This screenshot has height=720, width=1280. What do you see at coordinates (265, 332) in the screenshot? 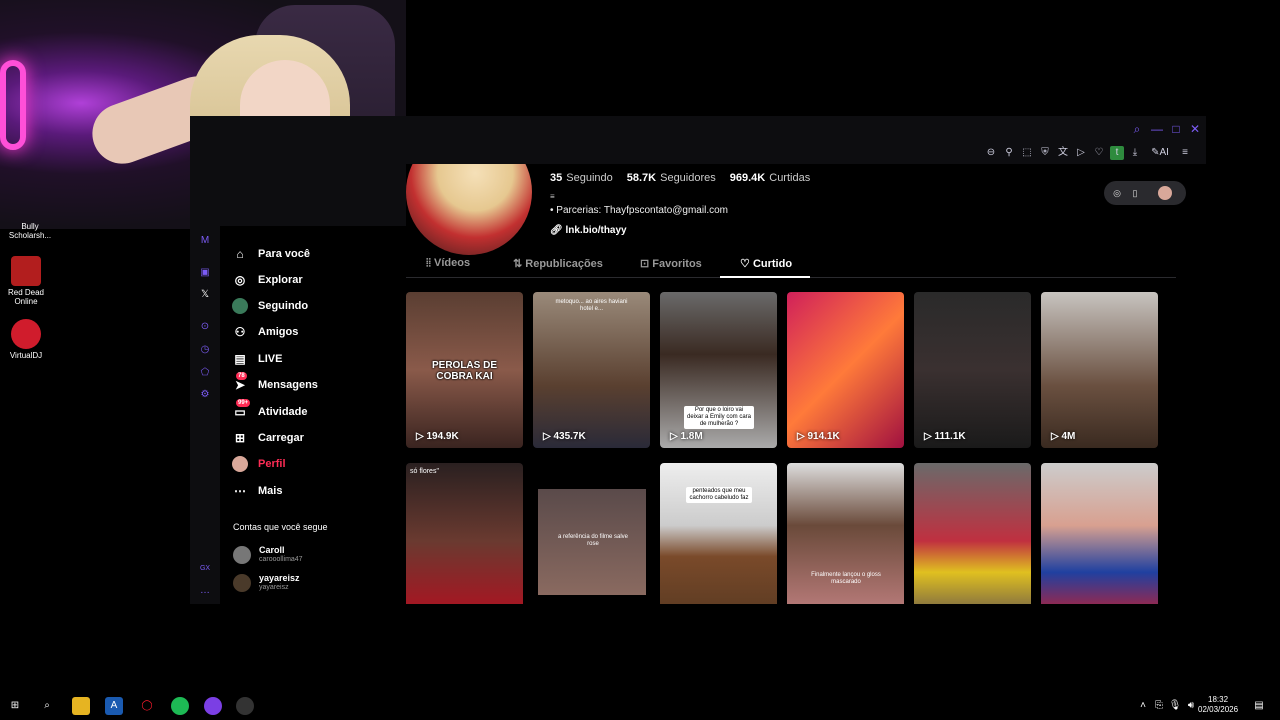
I see `nav-item-amigos: ⚇ Amigos` at bounding box center [265, 332].